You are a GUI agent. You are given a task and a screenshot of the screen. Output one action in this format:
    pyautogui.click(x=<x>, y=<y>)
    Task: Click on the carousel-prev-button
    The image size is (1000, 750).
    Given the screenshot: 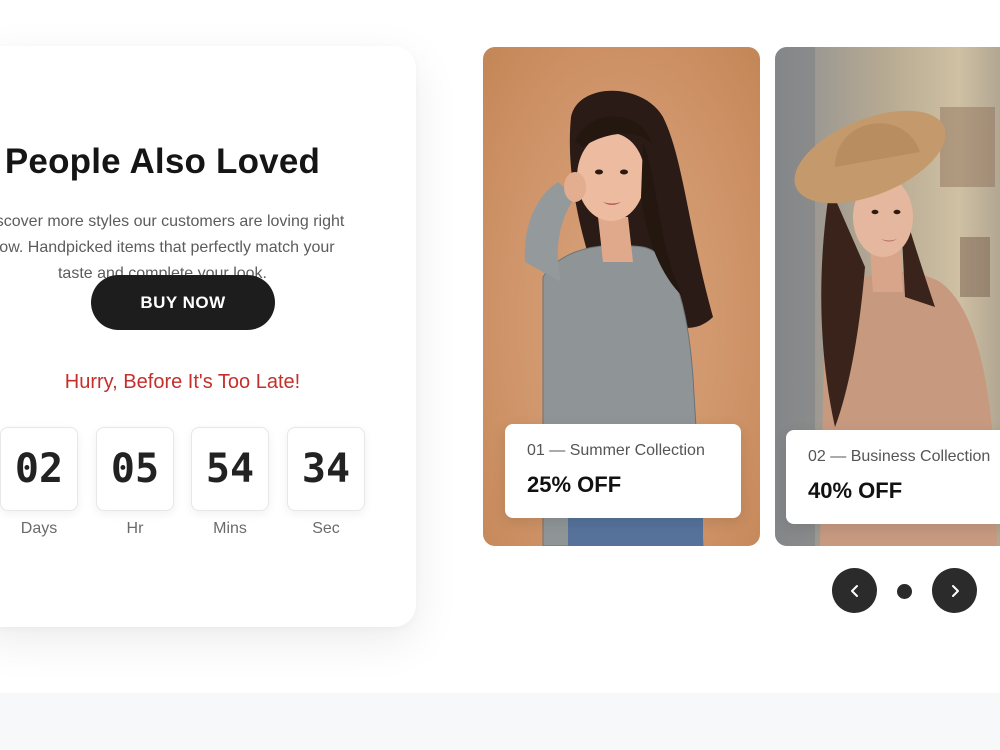 What is the action you would take?
    pyautogui.click(x=854, y=590)
    